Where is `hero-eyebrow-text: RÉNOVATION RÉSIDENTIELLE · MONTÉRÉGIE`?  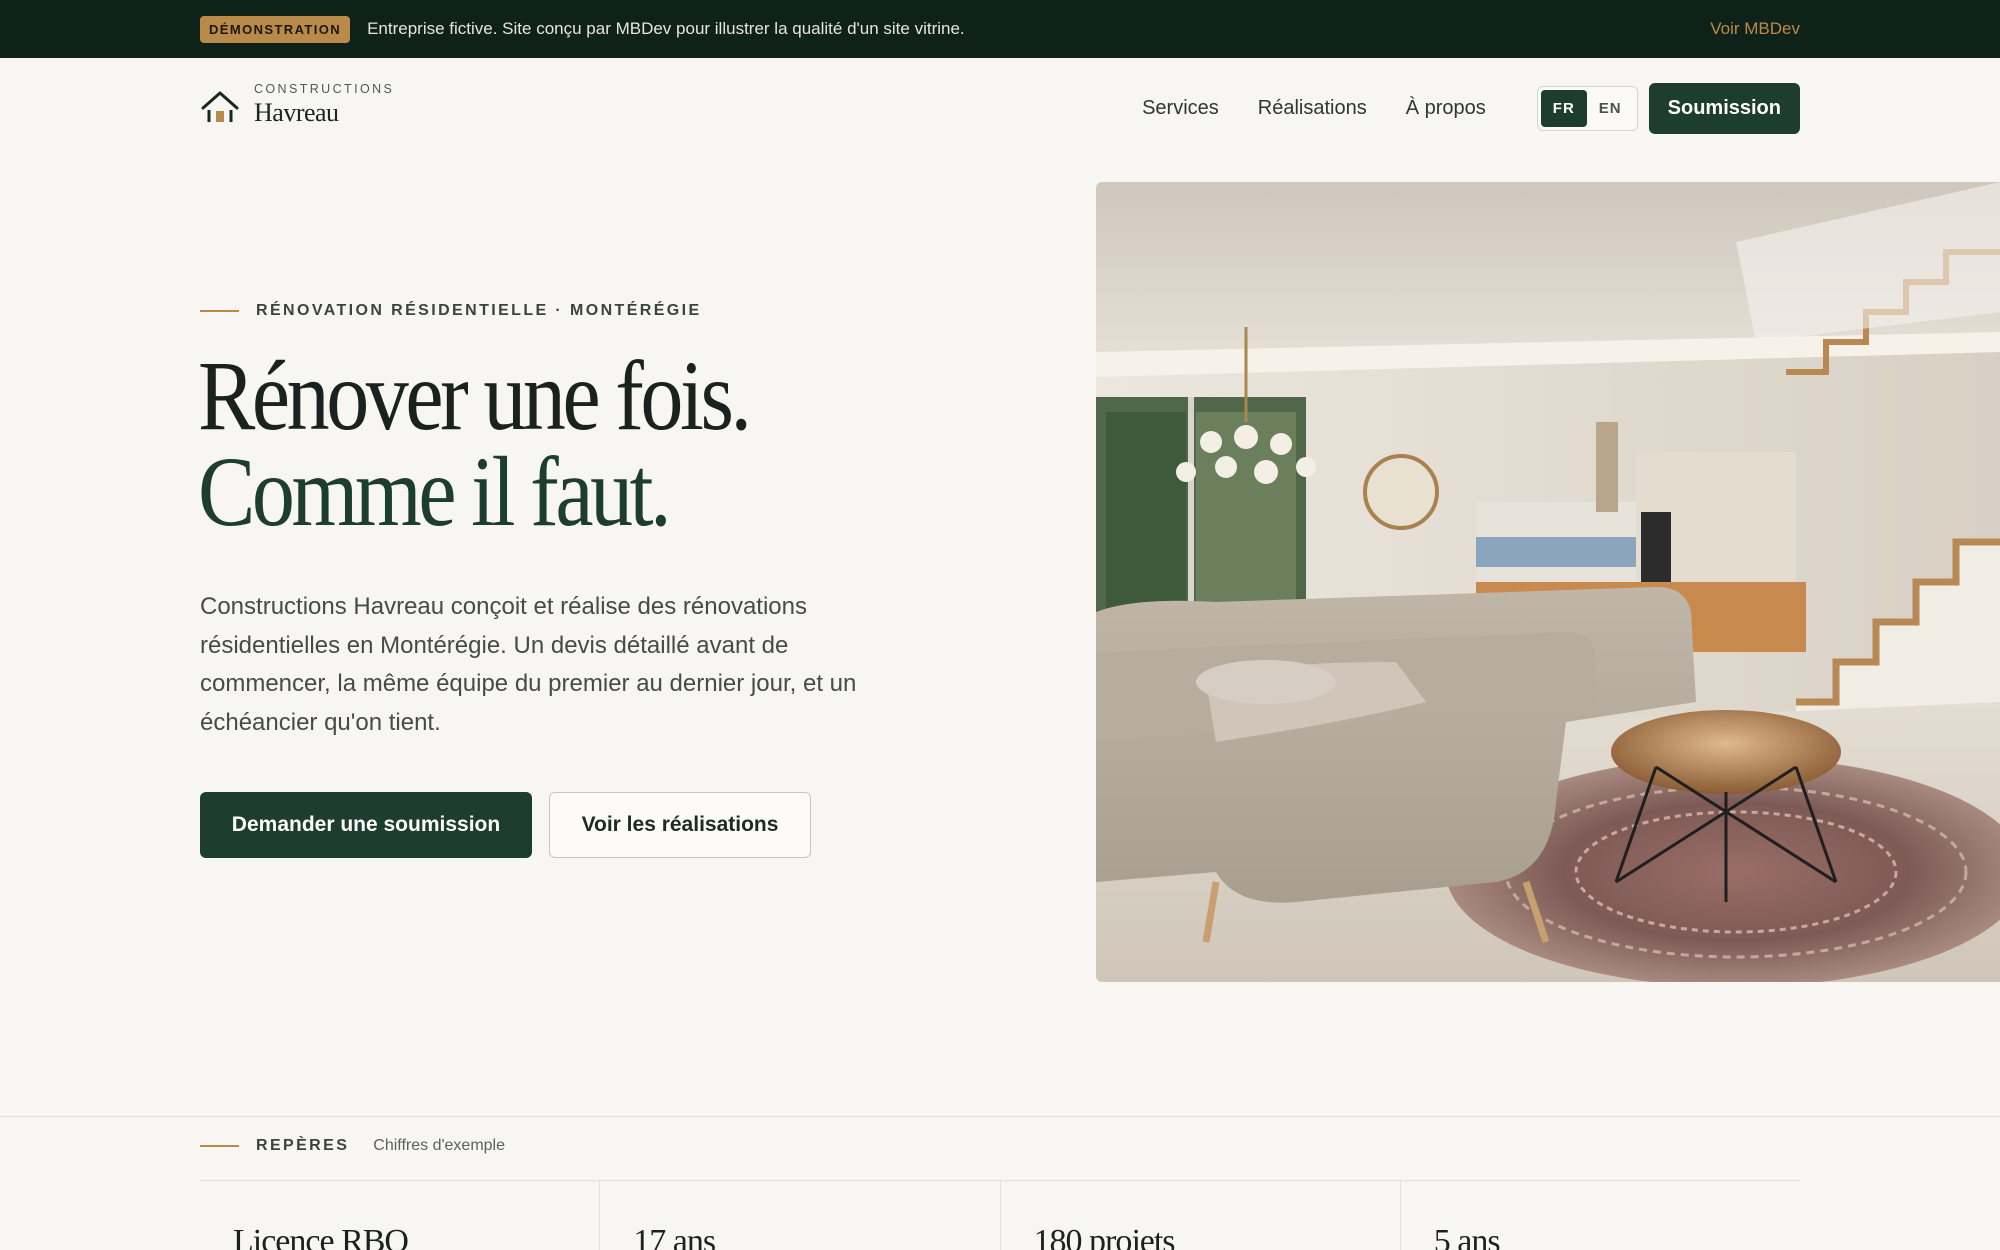
hero-eyebrow-text: RÉNOVATION RÉSIDENTIELLE · MONTÉRÉGIE is located at coordinates (479, 310).